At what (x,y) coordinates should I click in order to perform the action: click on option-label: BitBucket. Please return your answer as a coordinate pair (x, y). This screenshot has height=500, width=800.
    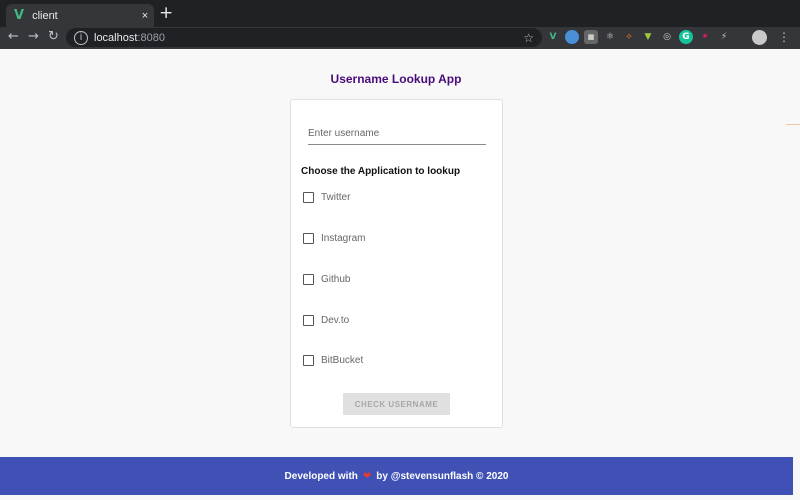
    Looking at the image, I should click on (342, 360).